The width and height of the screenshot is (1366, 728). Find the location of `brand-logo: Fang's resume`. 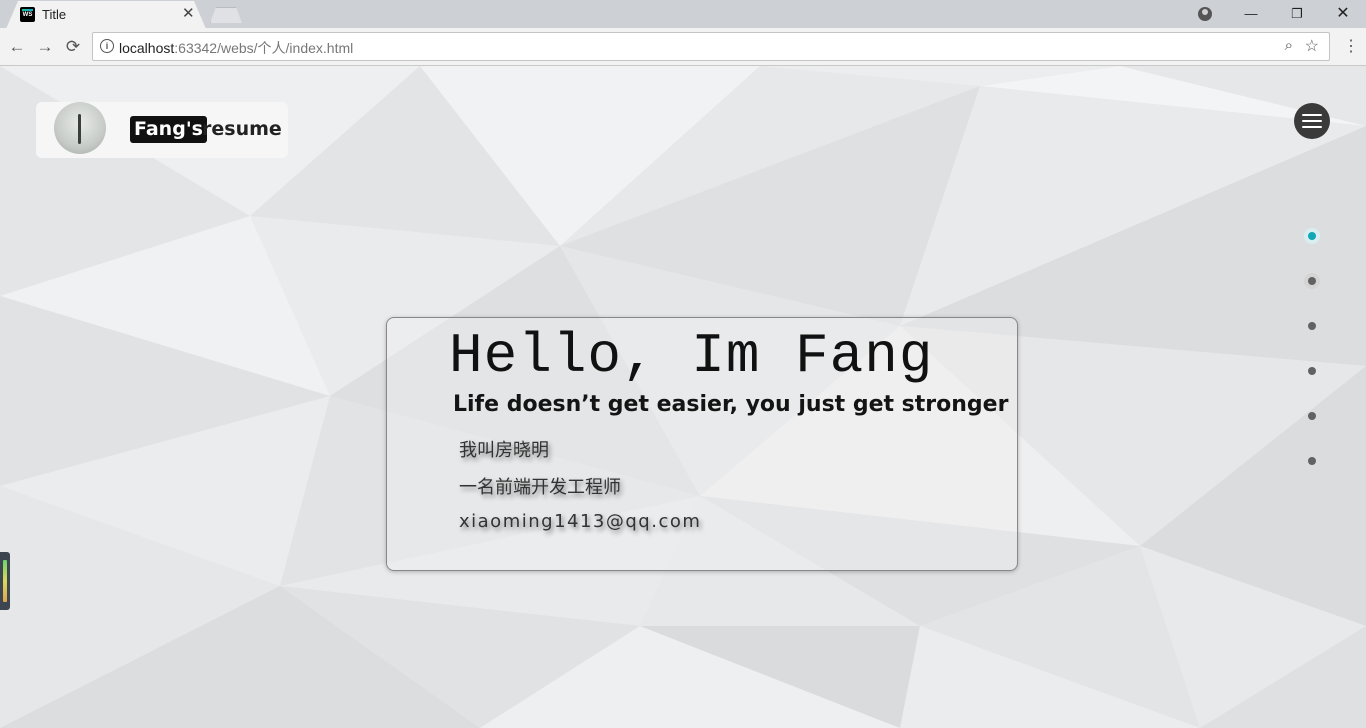

brand-logo: Fang's resume is located at coordinates (162, 130).